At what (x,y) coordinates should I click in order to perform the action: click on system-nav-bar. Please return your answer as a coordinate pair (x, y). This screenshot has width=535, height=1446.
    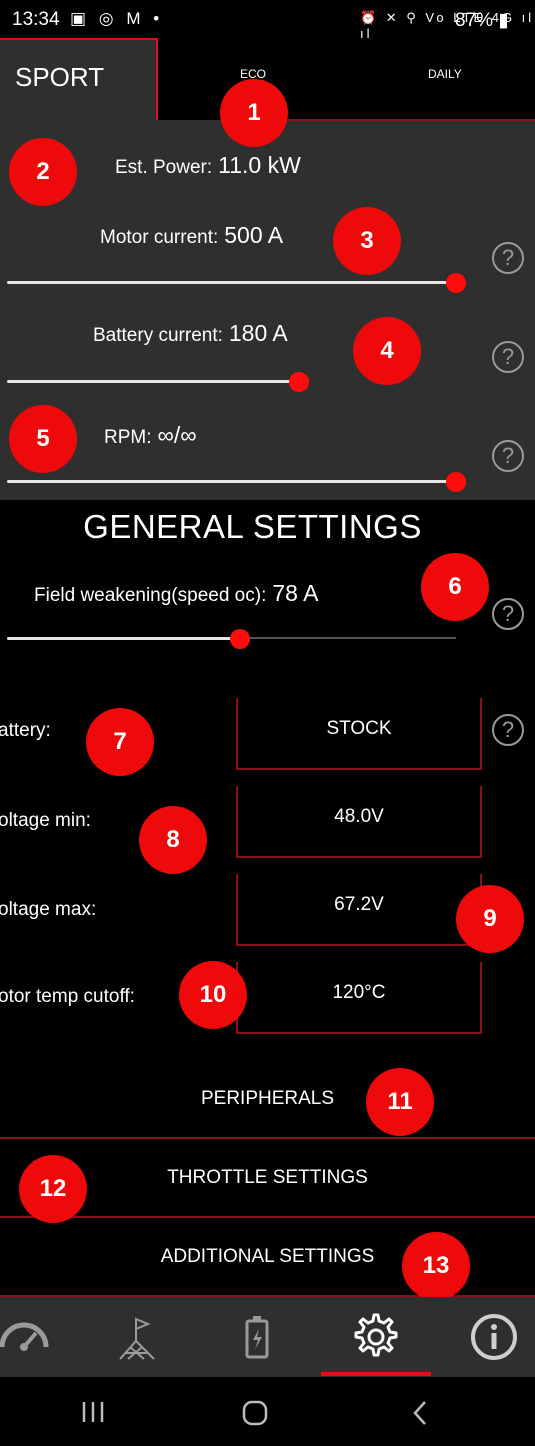
    Looking at the image, I should click on (267, 1411).